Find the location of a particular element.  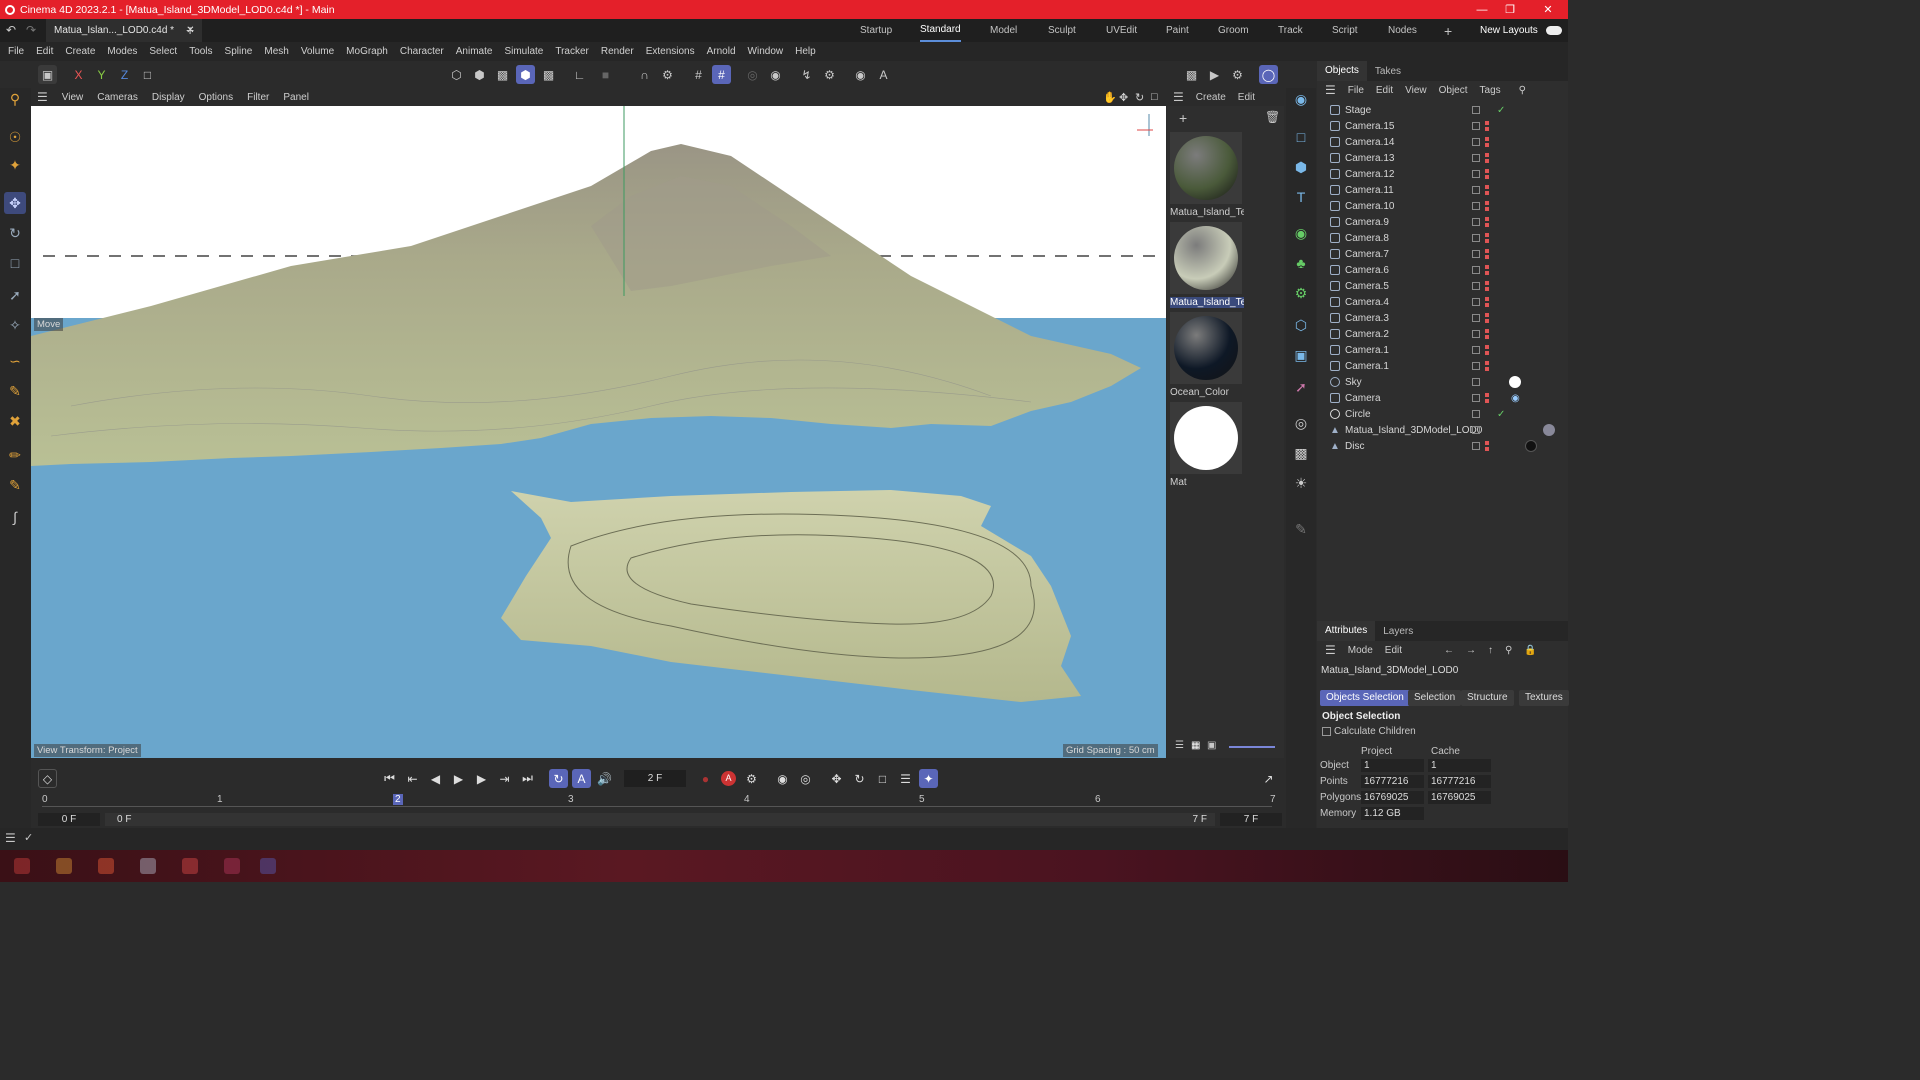

material-menu-create: Create is located at coordinates (1211, 97).